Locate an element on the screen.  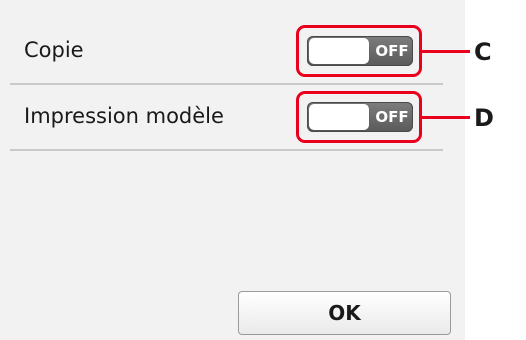
ok-button: OK is located at coordinates (344, 313).